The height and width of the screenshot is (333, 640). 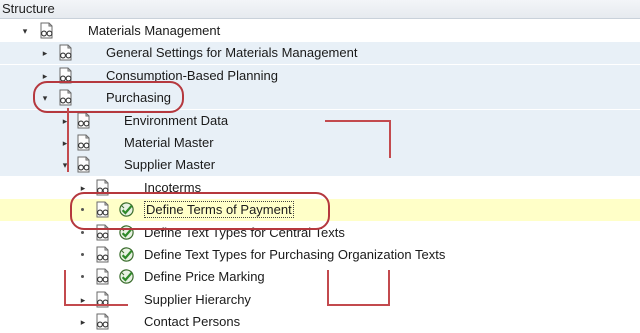 What do you see at coordinates (154, 30) in the screenshot?
I see `tree-node-label: Materials Management` at bounding box center [154, 30].